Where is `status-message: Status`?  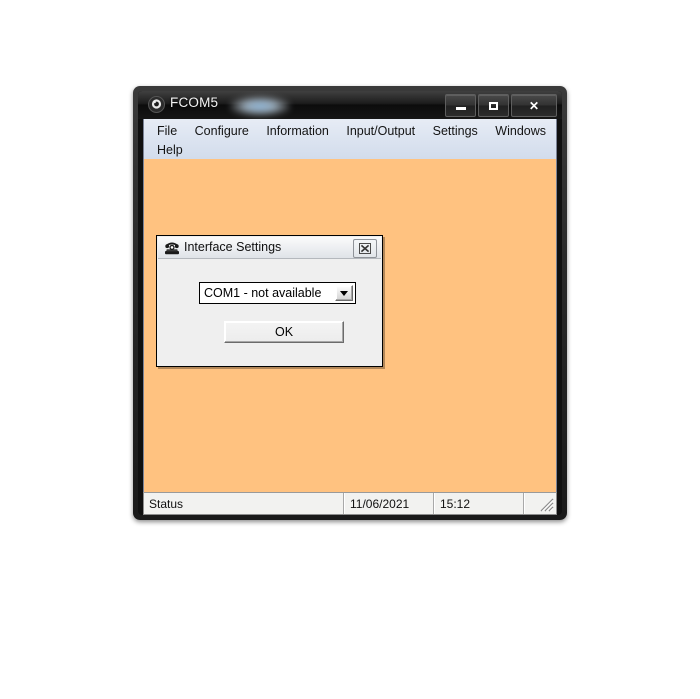
status-message: Status is located at coordinates (244, 503).